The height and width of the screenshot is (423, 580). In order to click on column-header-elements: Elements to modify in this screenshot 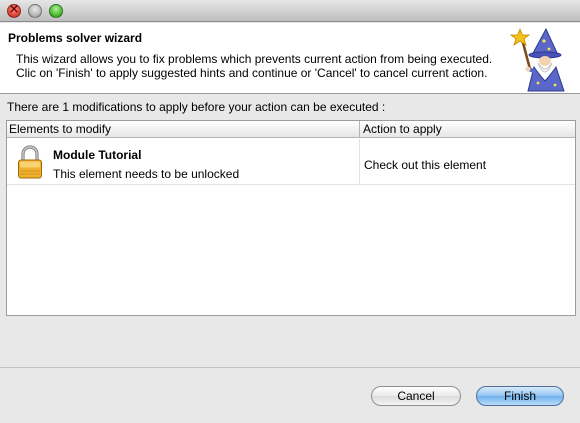, I will do `click(183, 129)`.